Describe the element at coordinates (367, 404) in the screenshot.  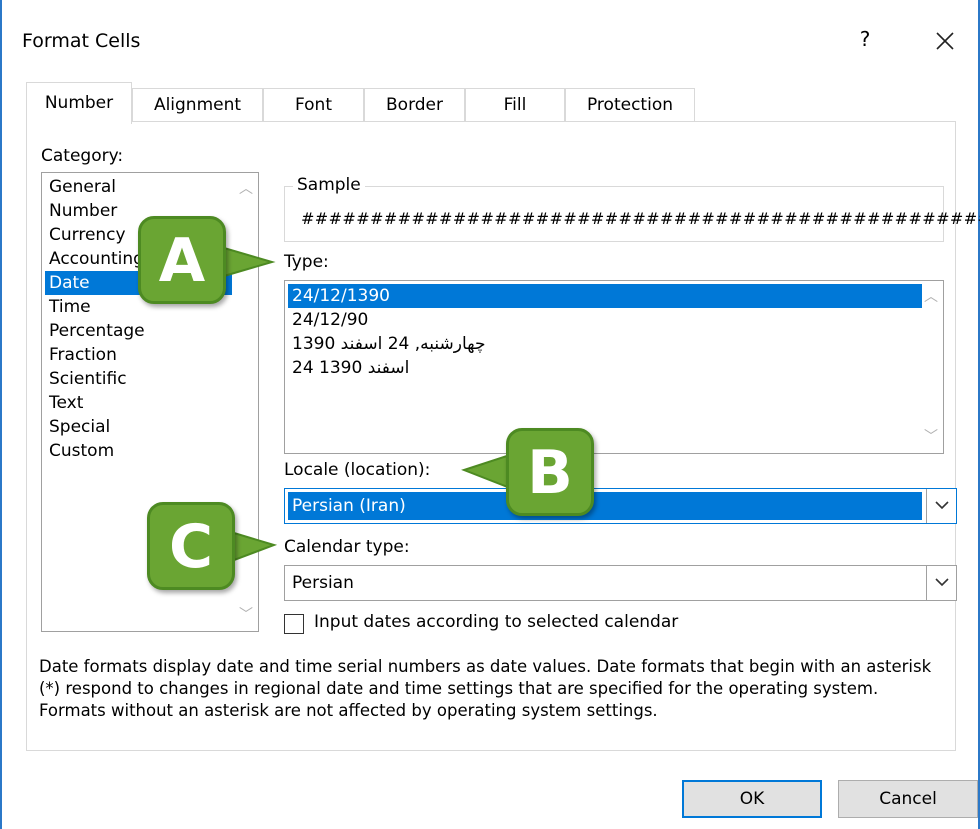
I see `callout-pointers` at that location.